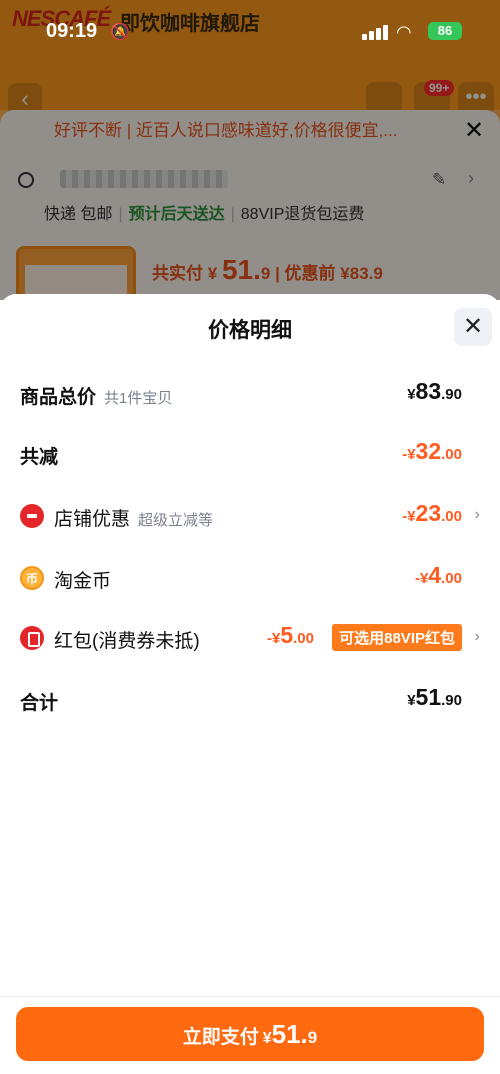  Describe the element at coordinates (32, 578) in the screenshot. I see `coin-icon` at that location.